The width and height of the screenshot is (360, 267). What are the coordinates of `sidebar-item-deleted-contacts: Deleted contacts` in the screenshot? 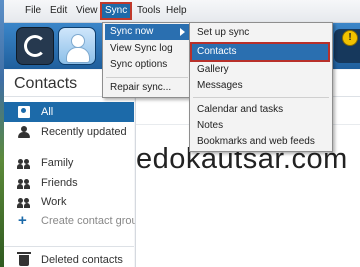 It's located at (69, 258).